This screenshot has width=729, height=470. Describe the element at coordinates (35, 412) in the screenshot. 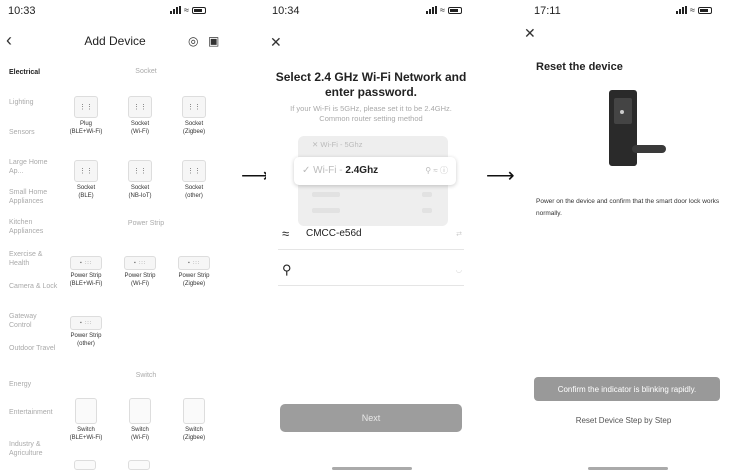

I see `sidebar-item-entertainment: Entertainment` at that location.